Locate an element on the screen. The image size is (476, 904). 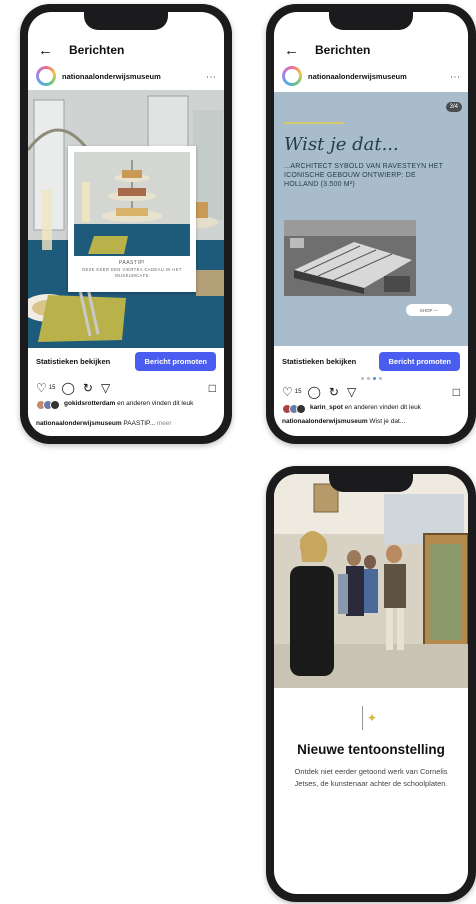
likes-user: karin_spot is located at coordinates (326, 407).